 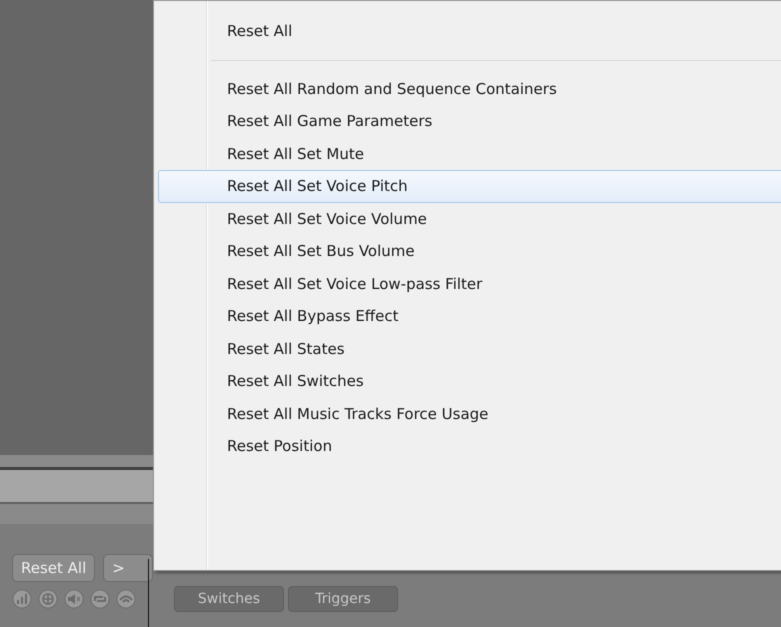 What do you see at coordinates (469, 348) in the screenshot?
I see `menu-item: Reset All States` at bounding box center [469, 348].